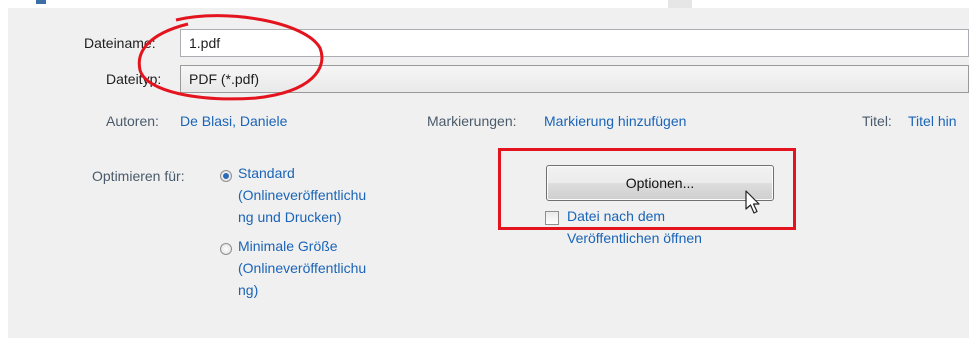 This screenshot has height=338, width=969. Describe the element at coordinates (877, 121) in the screenshot. I see `title-label: Titel:` at that location.